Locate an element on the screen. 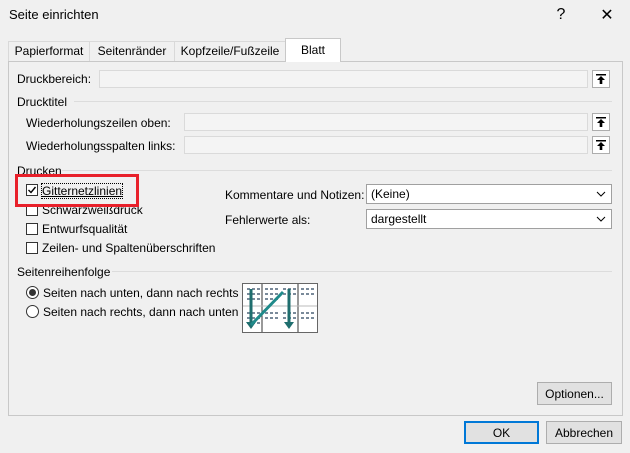 Image resolution: width=630 pixels, height=453 pixels. cancel-button-label: Abbrechen is located at coordinates (584, 432).